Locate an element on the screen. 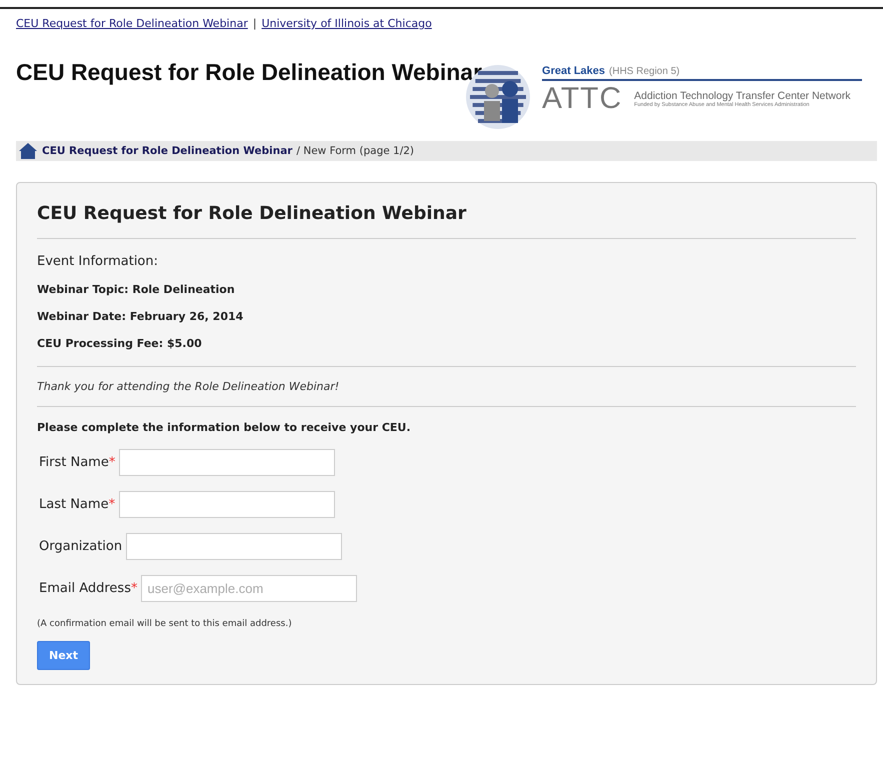 The height and width of the screenshot is (759, 883). breadcrumb-link: CEU Request for Role Delineation Webinar is located at coordinates (167, 151).